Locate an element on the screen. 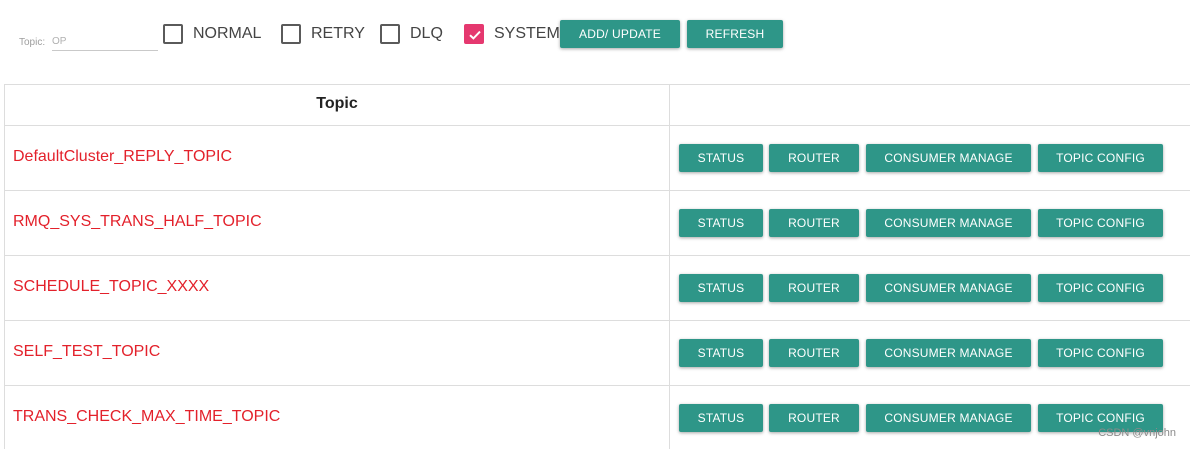 The width and height of the screenshot is (1190, 449). topic-filter-input is located at coordinates (105, 41).